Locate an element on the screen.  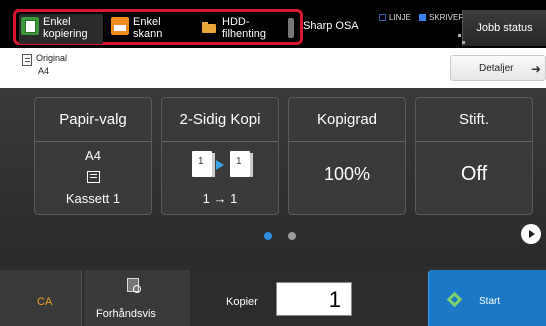
original-doc-icon is located at coordinates (27, 60).